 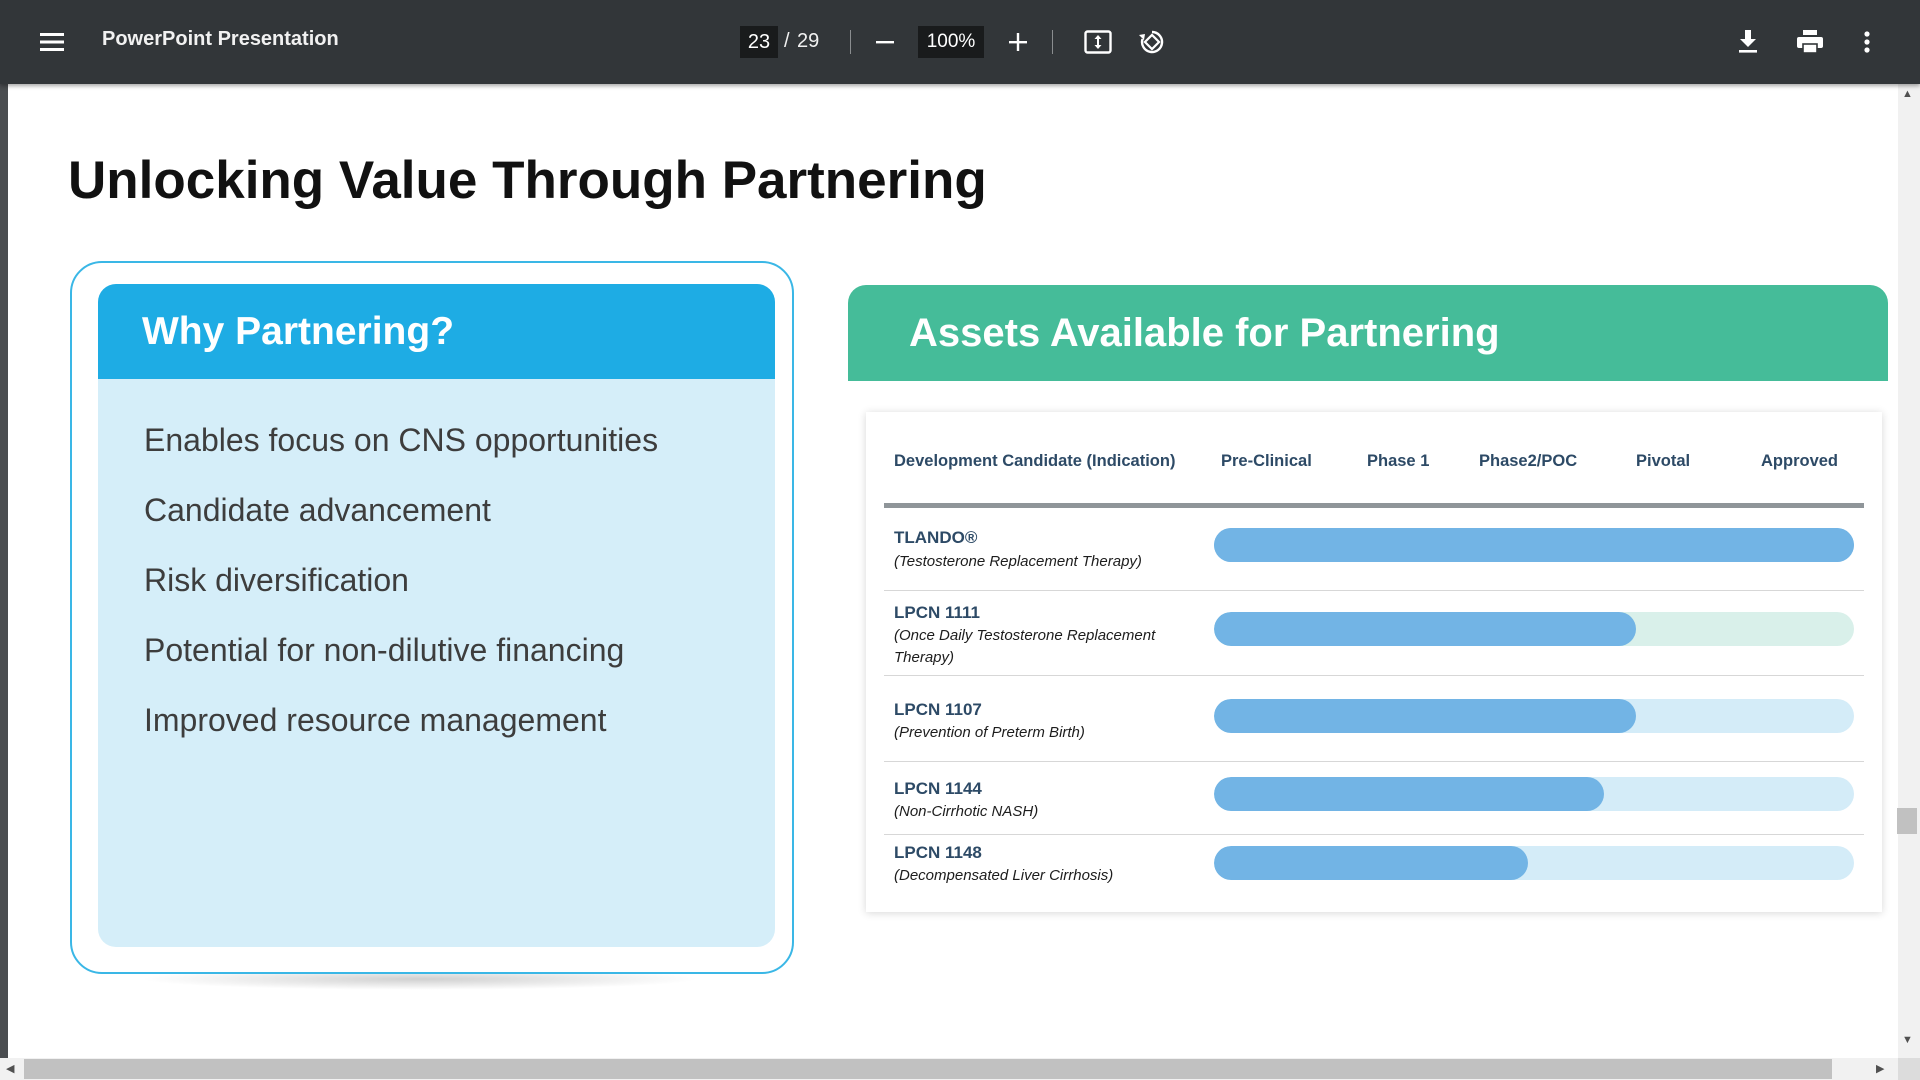 What do you see at coordinates (1398, 461) in the screenshot?
I see `column-header-phase-1: Phase 1` at bounding box center [1398, 461].